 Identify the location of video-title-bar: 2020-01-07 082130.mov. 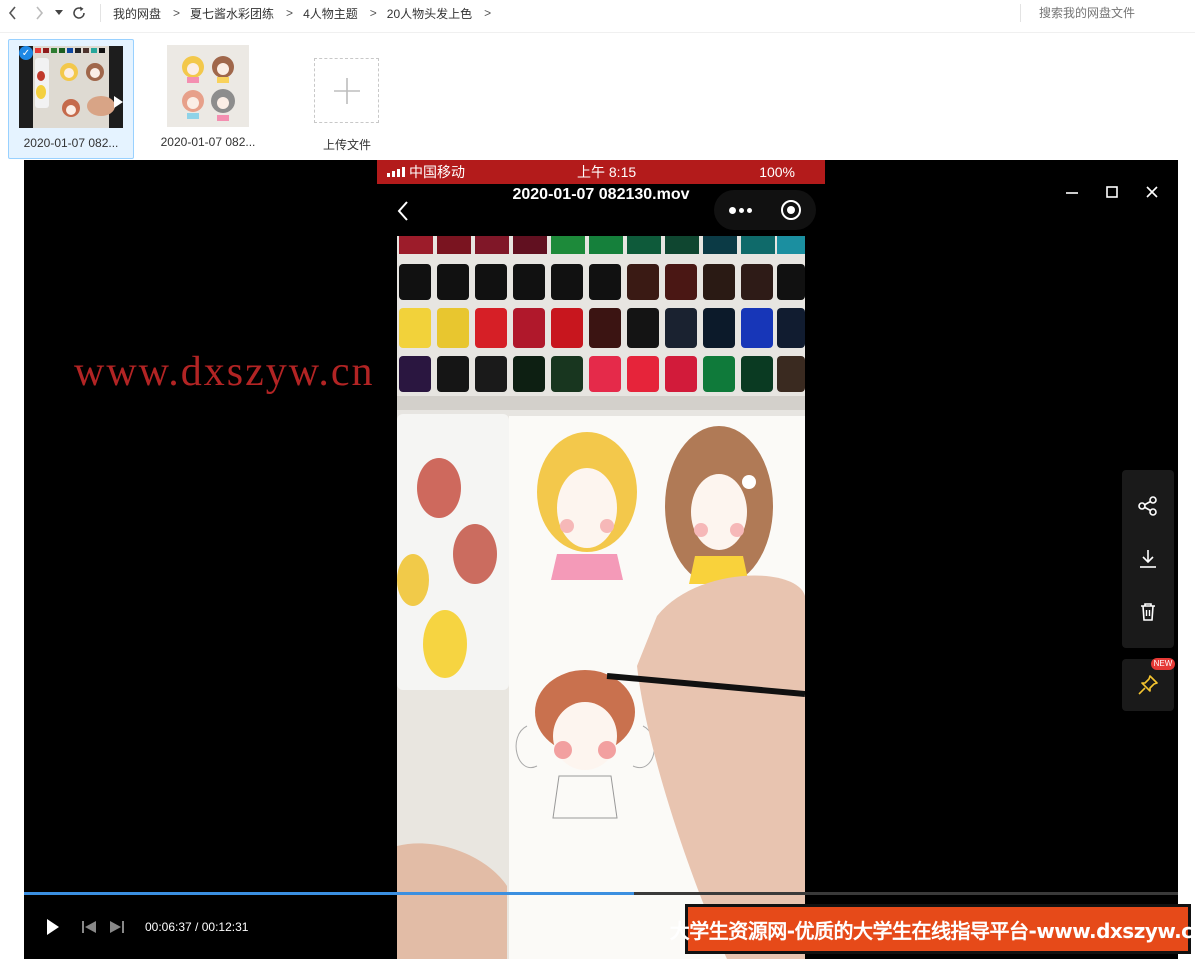
(601, 210).